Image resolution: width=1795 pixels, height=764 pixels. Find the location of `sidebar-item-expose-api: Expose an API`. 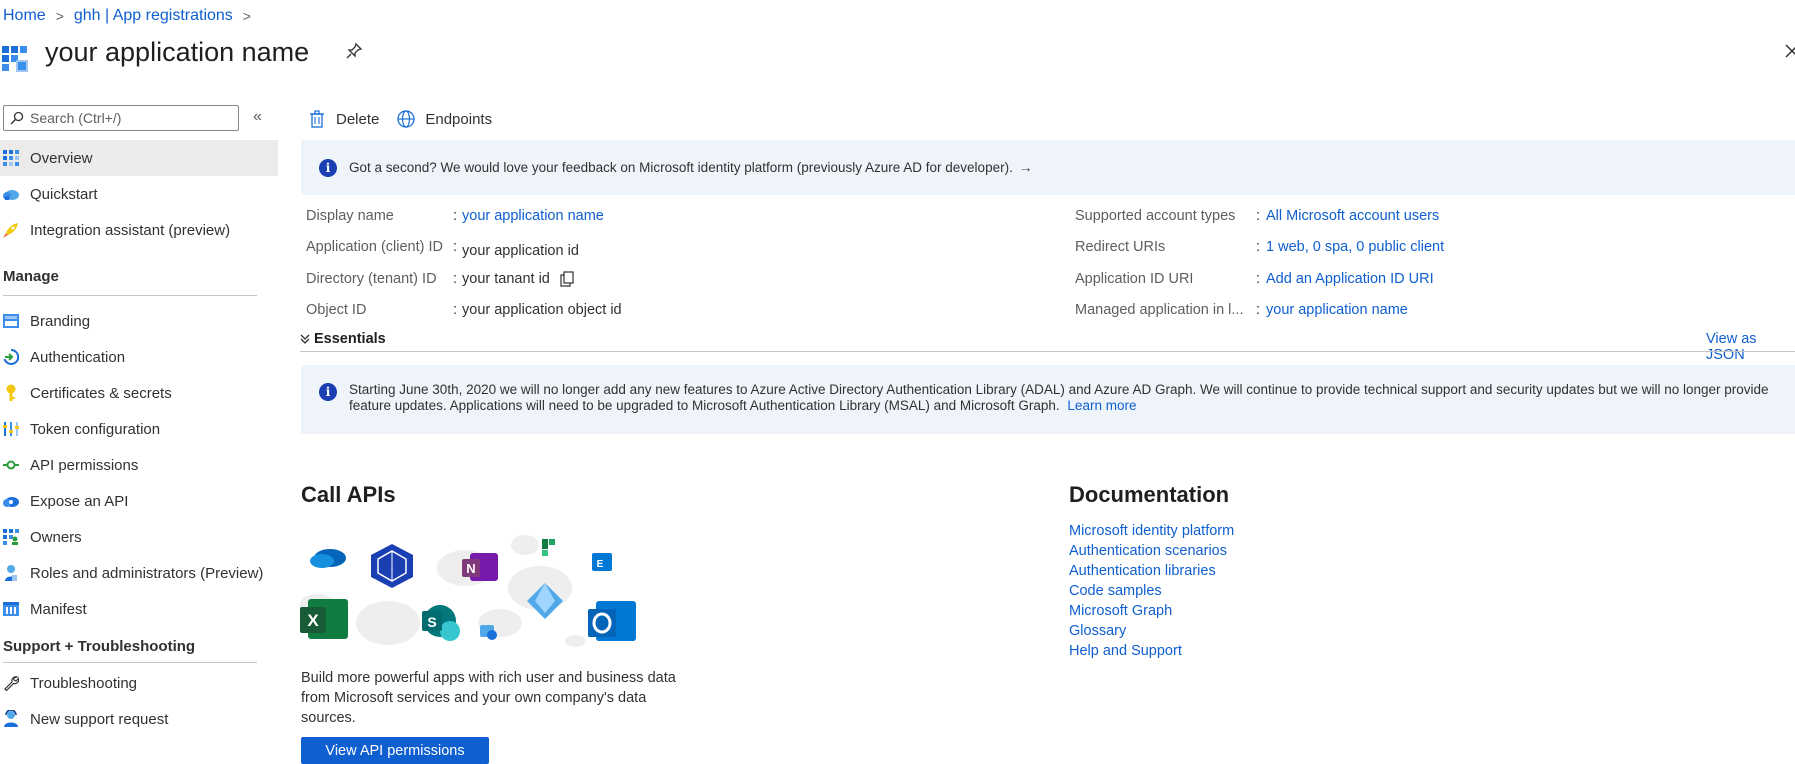

sidebar-item-expose-api: Expose an API is located at coordinates (139, 501).